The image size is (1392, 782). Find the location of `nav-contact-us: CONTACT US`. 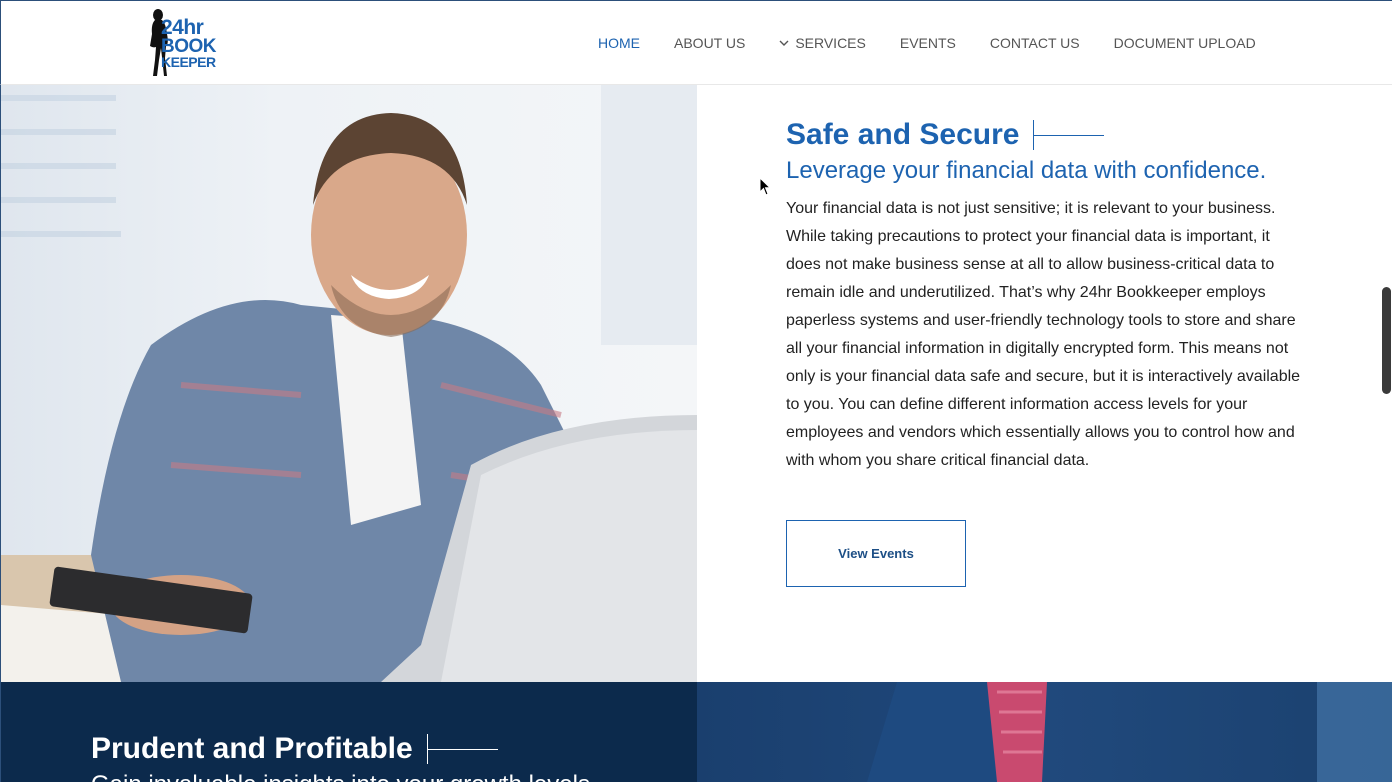

nav-contact-us: CONTACT US is located at coordinates (1035, 43).